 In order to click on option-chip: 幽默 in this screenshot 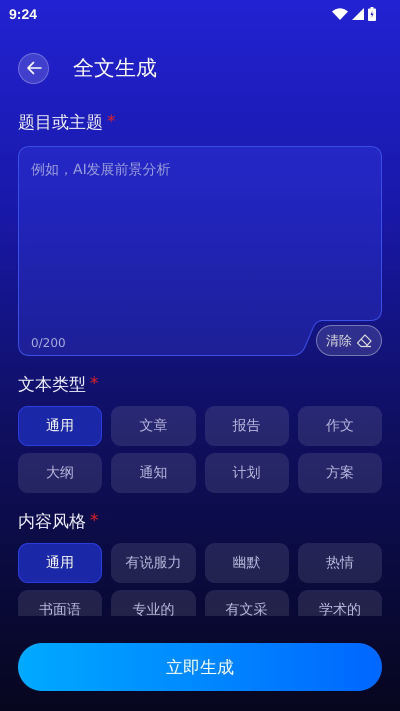, I will do `click(246, 563)`.